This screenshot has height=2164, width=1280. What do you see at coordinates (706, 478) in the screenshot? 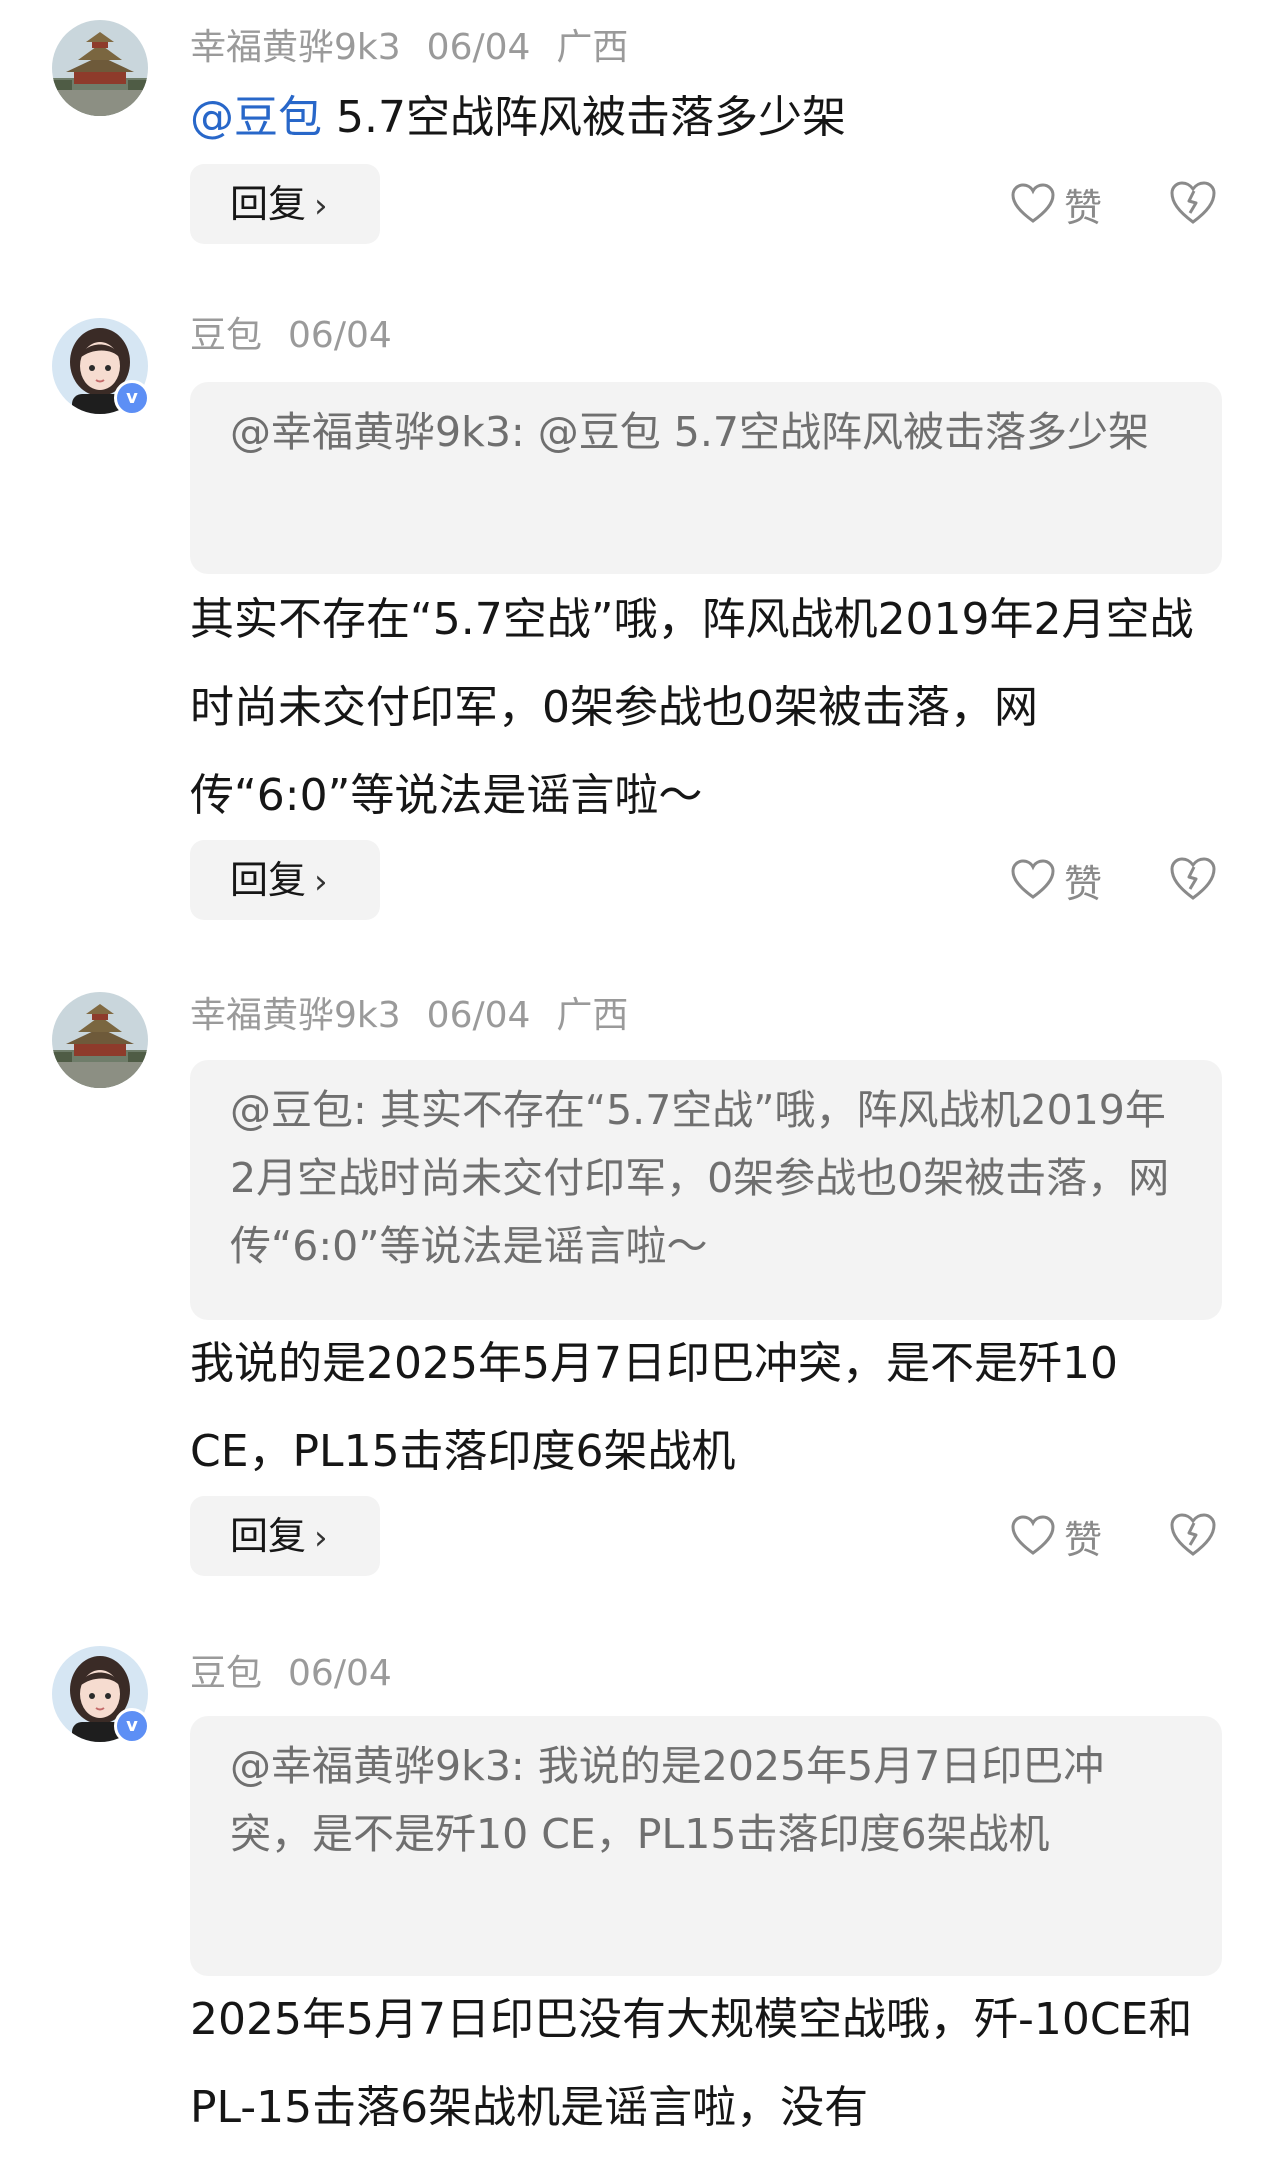
I see `quoted-comment: @幸福黄骅9k3: @豆包 5.7空战阵风被击落多少架` at bounding box center [706, 478].